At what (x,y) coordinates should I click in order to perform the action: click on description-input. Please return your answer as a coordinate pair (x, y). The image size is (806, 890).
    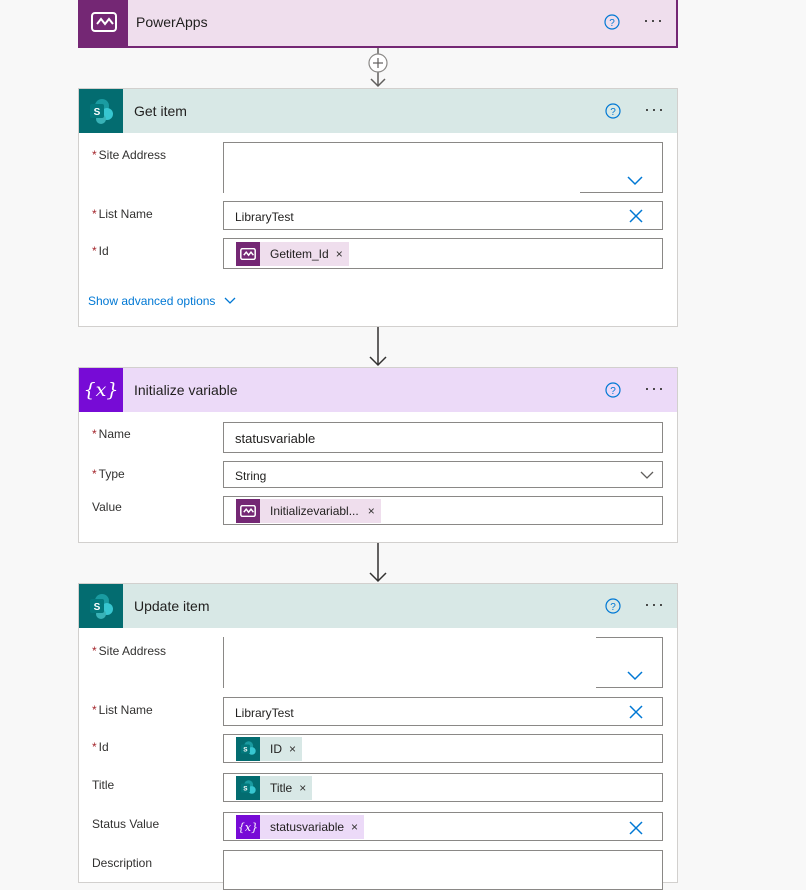
    Looking at the image, I should click on (443, 870).